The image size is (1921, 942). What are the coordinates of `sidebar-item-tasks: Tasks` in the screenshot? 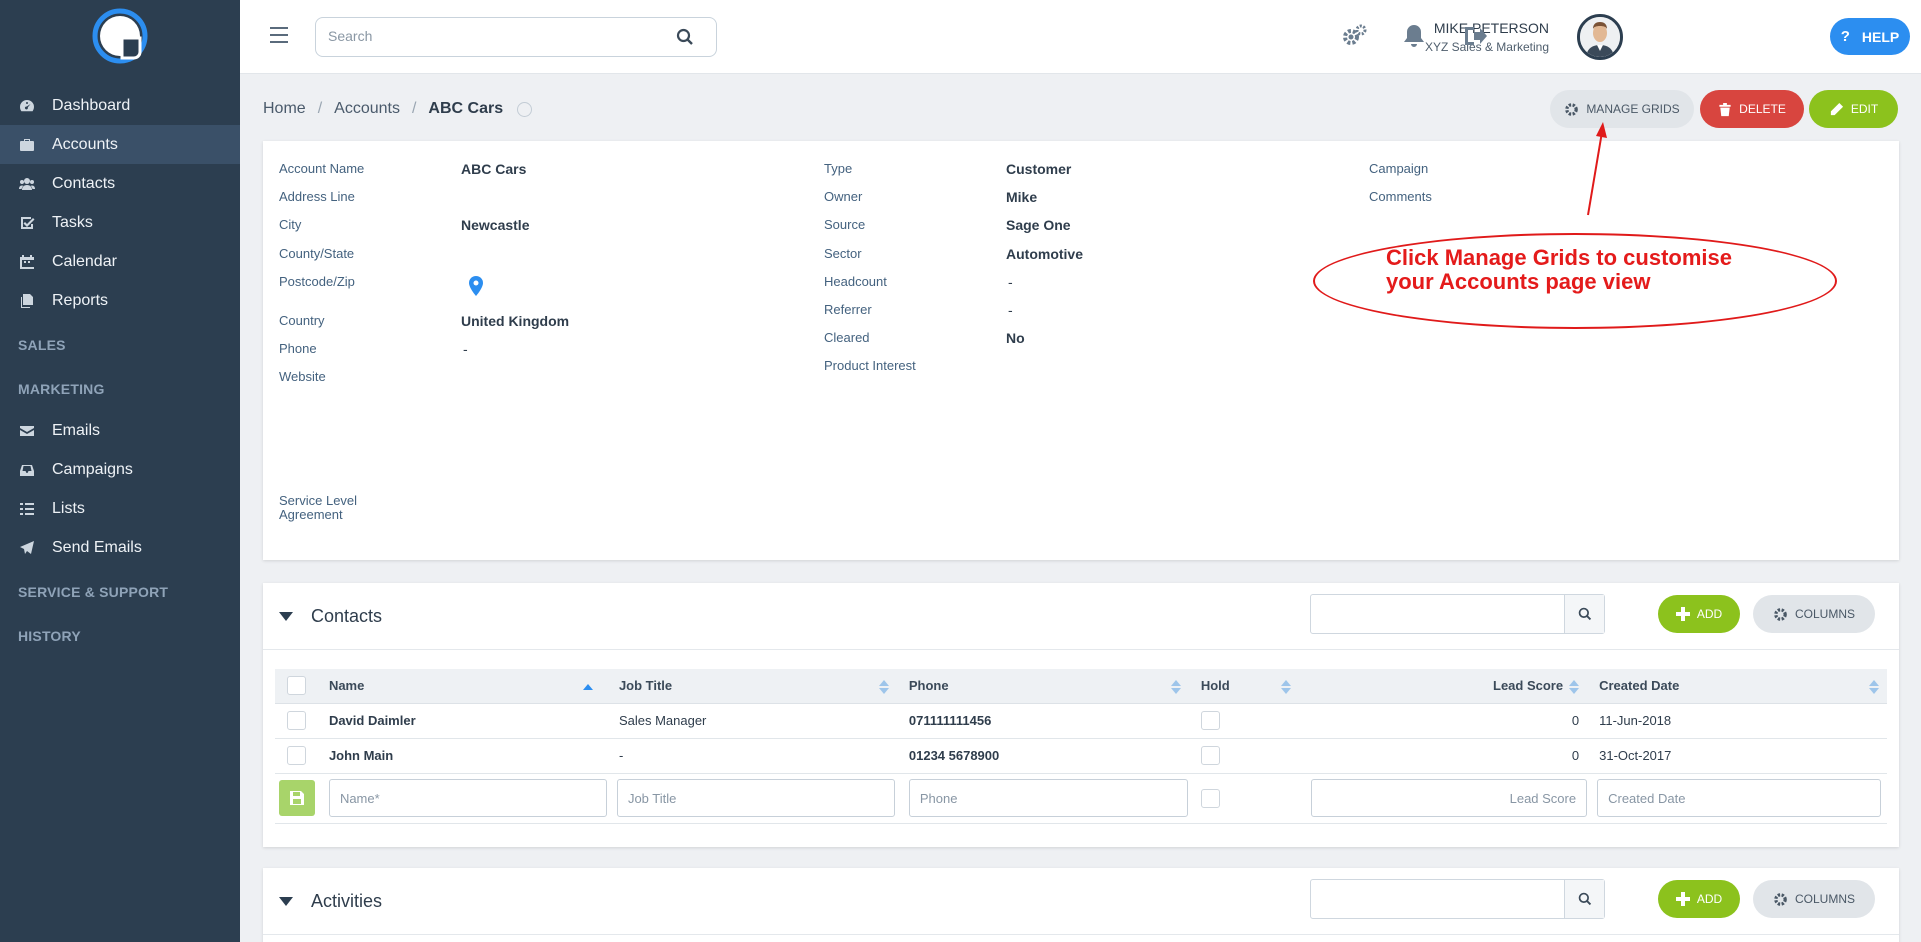 It's located at (120, 222).